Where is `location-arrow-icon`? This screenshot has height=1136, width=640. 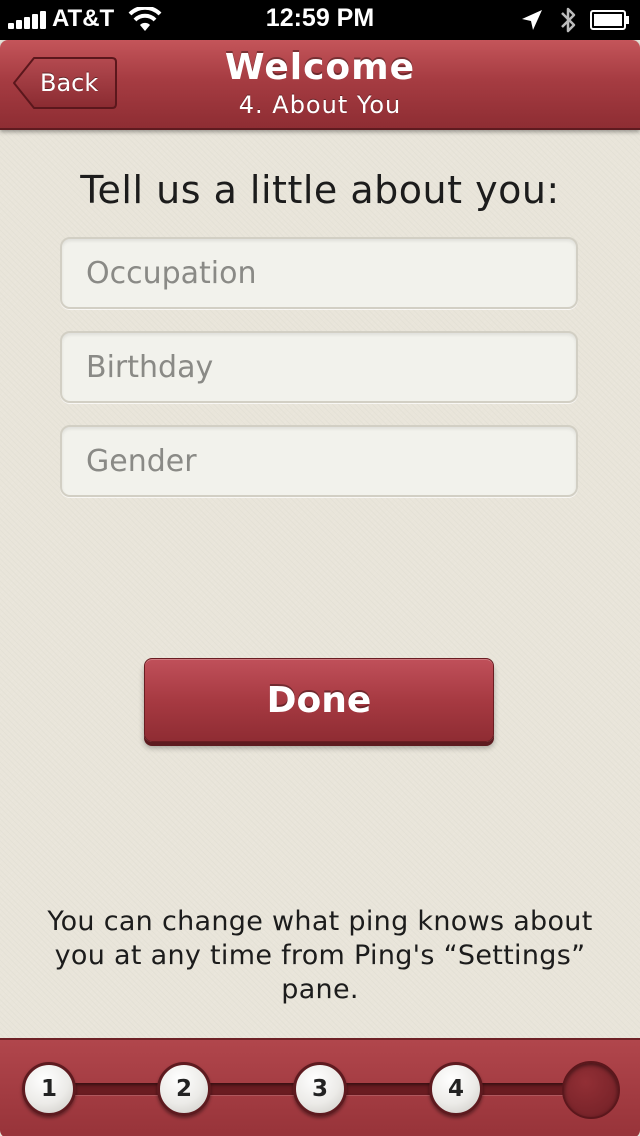 location-arrow-icon is located at coordinates (532, 20).